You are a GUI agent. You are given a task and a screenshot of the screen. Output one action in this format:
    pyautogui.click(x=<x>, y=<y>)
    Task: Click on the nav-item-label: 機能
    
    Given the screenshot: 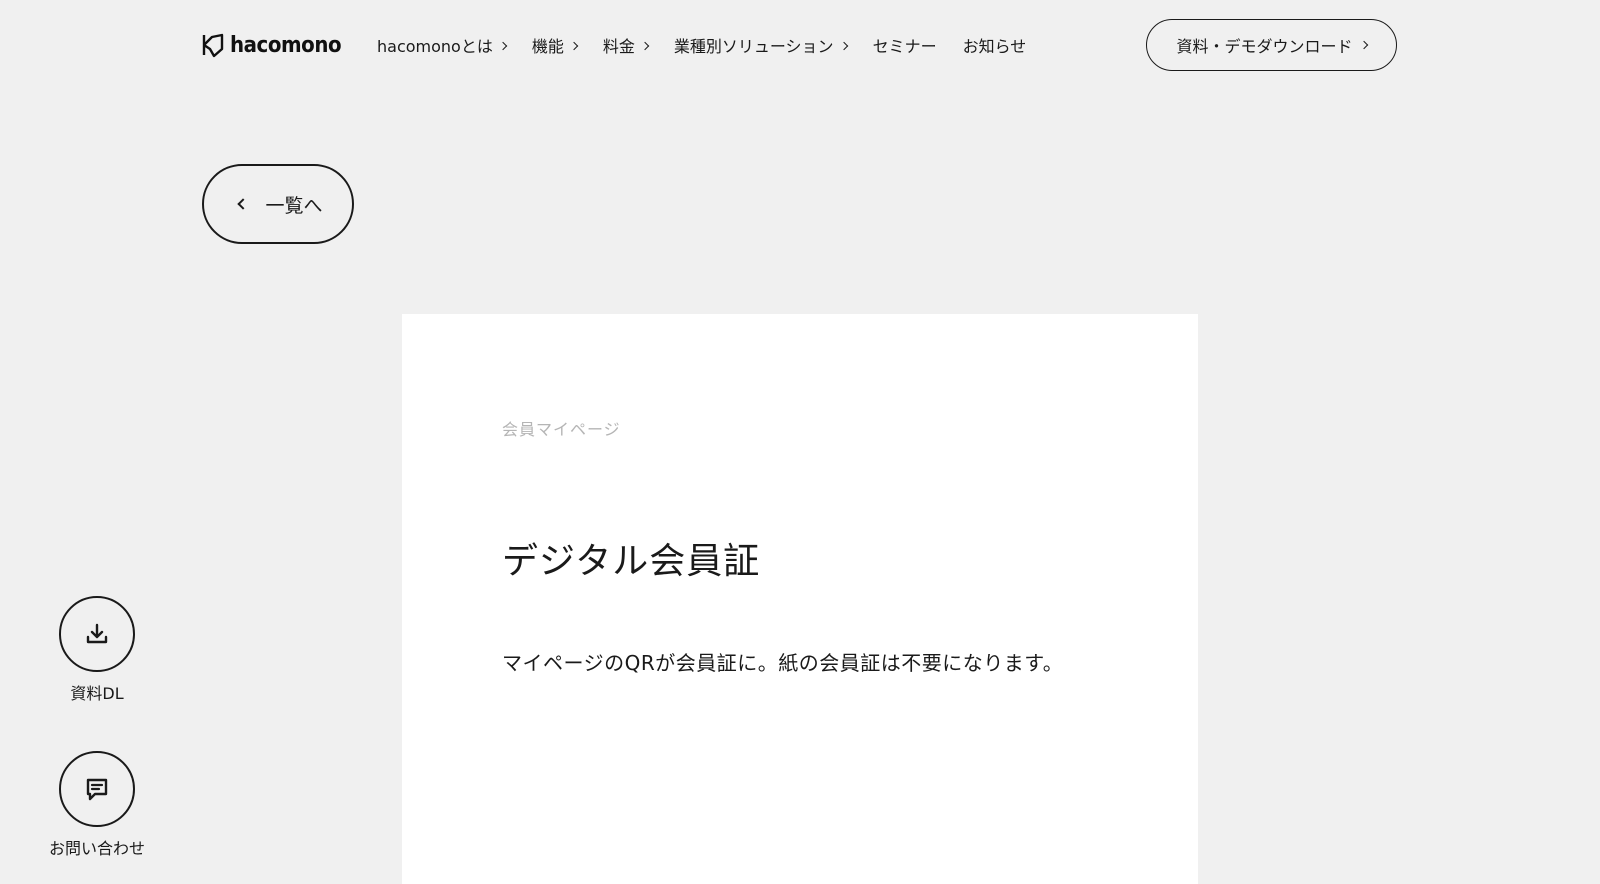 What is the action you would take?
    pyautogui.click(x=547, y=46)
    